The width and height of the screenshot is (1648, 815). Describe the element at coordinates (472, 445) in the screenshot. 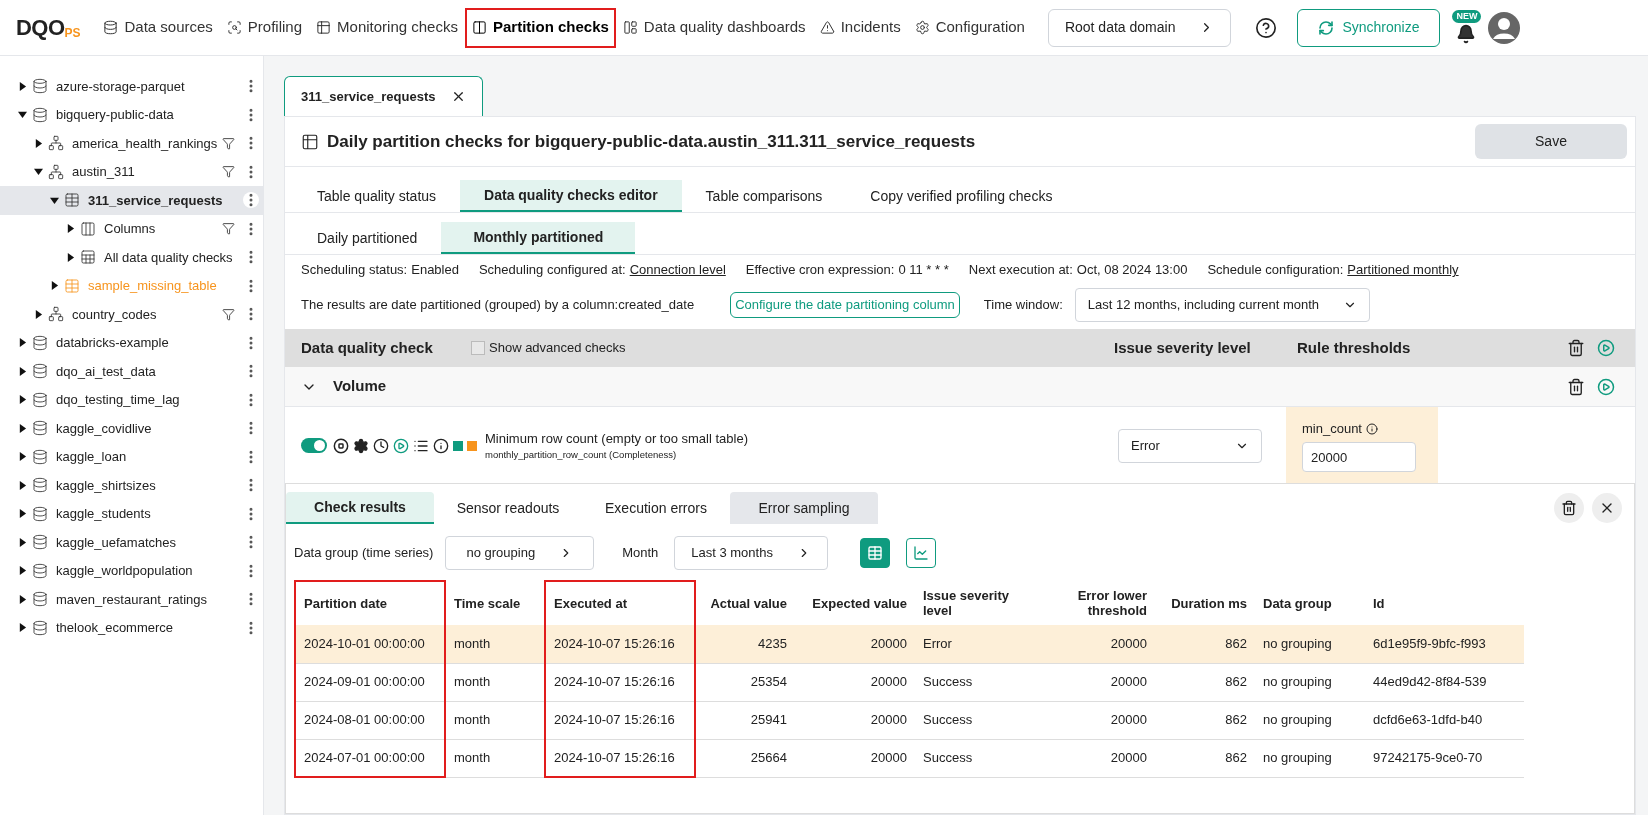

I see `status-square-icon` at that location.